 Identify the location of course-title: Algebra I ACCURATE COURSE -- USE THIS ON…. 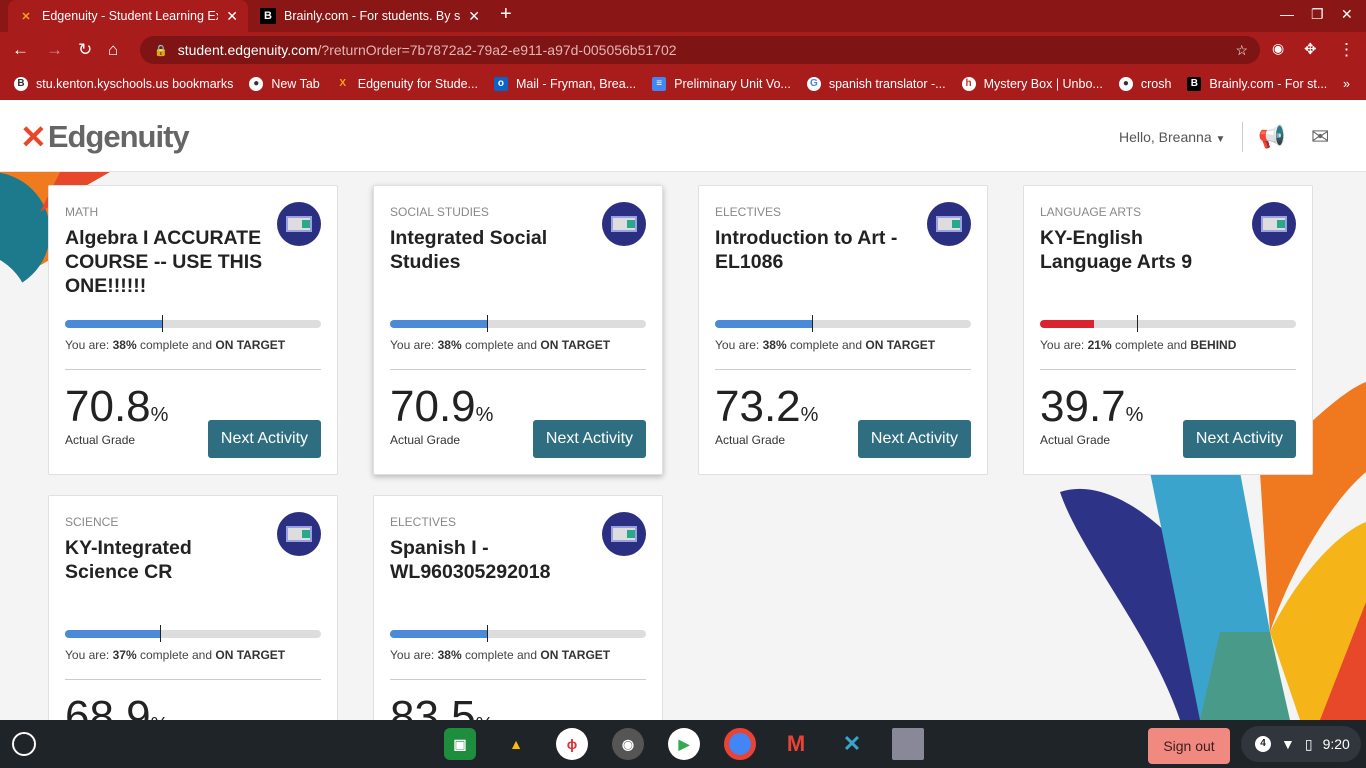
(165, 262).